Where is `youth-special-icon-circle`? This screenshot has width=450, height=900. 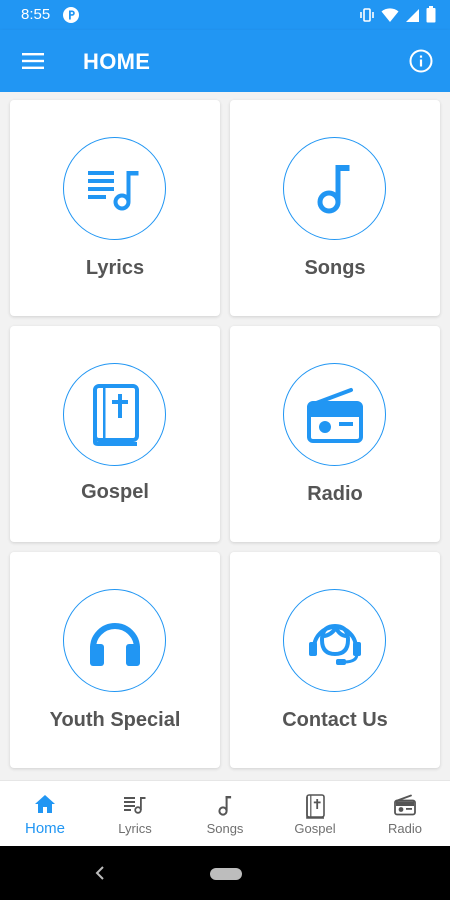 youth-special-icon-circle is located at coordinates (114, 640).